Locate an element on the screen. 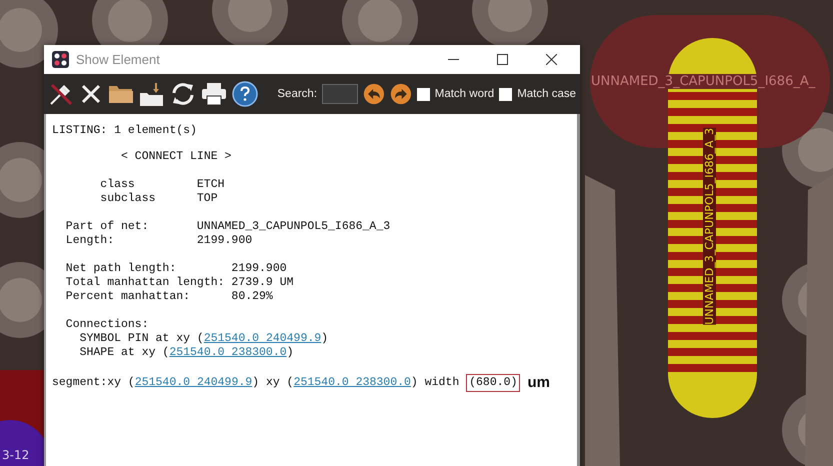 The image size is (833, 466). field-label: Part of net: is located at coordinates (108, 227).